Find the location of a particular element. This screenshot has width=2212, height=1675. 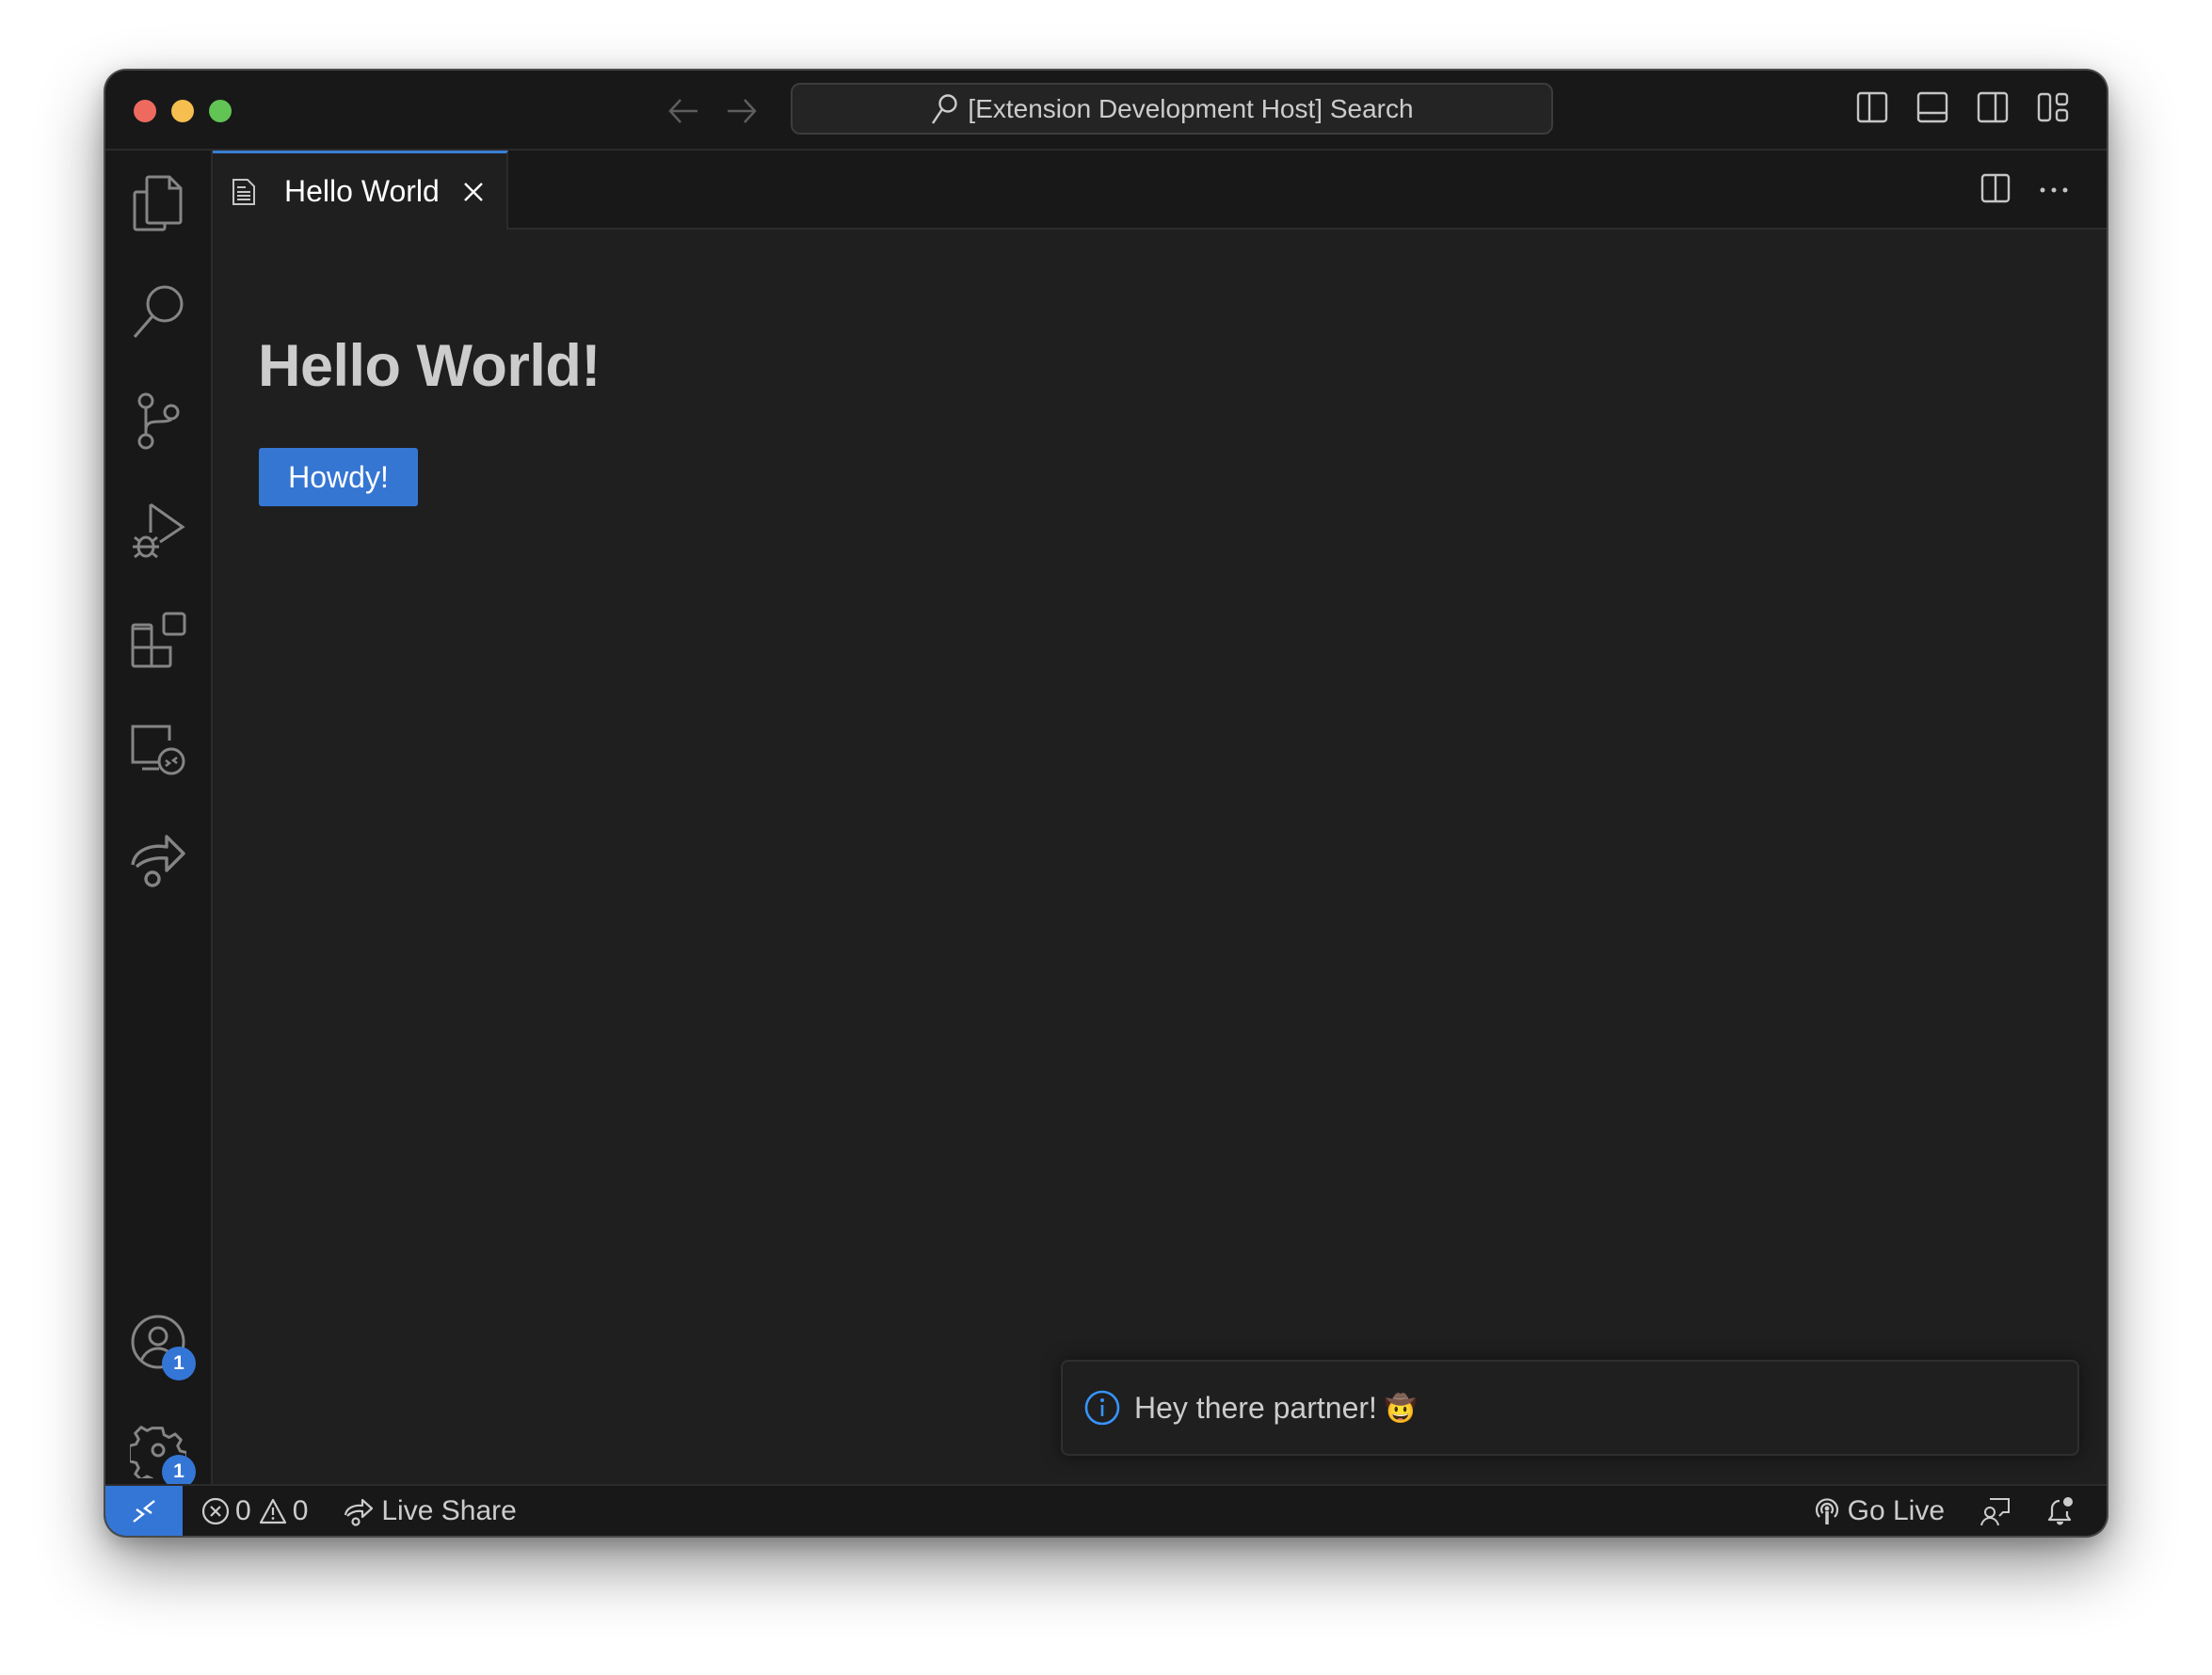

status-bar: 0 0 Live Share Go Live is located at coordinates (1106, 1510).